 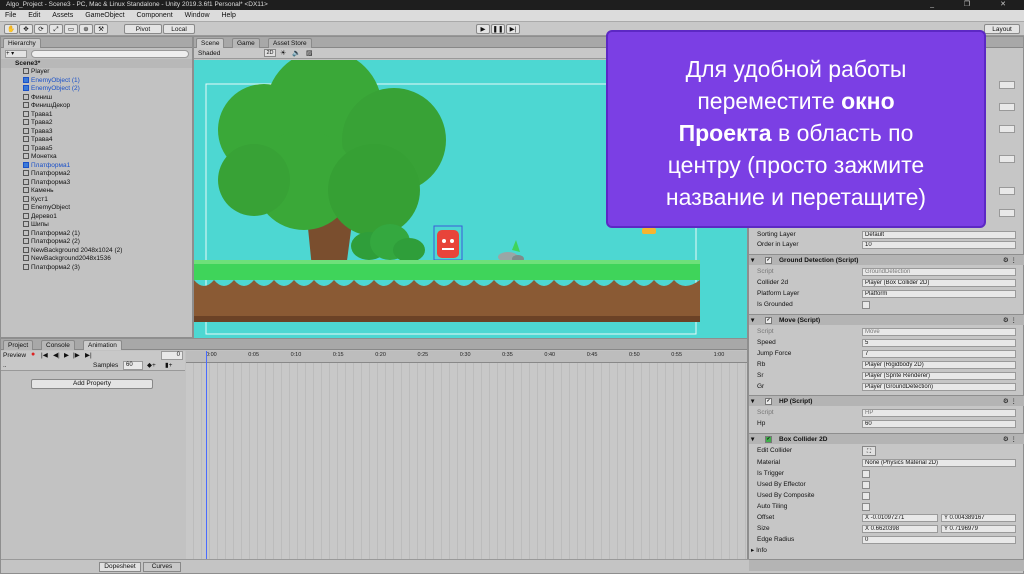 I want to click on hierarchy-item: Платформа2 (3), so click(x=51, y=267).